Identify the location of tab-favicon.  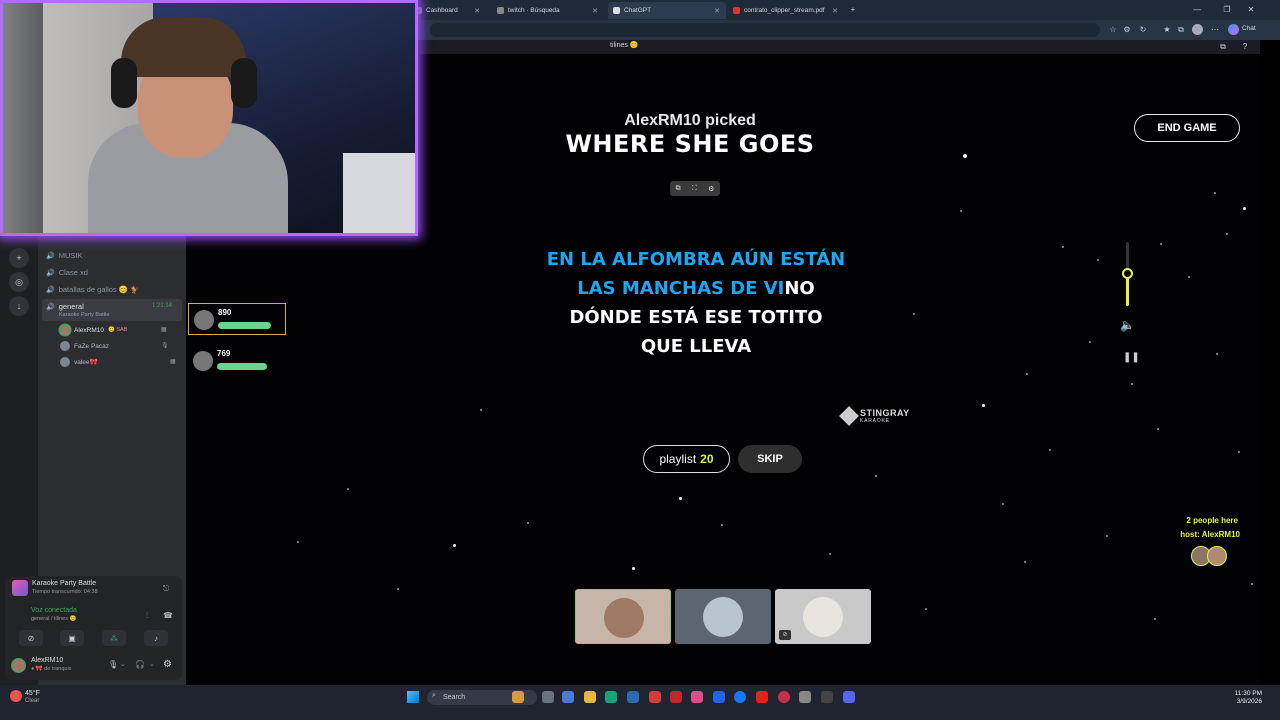
(500, 10).